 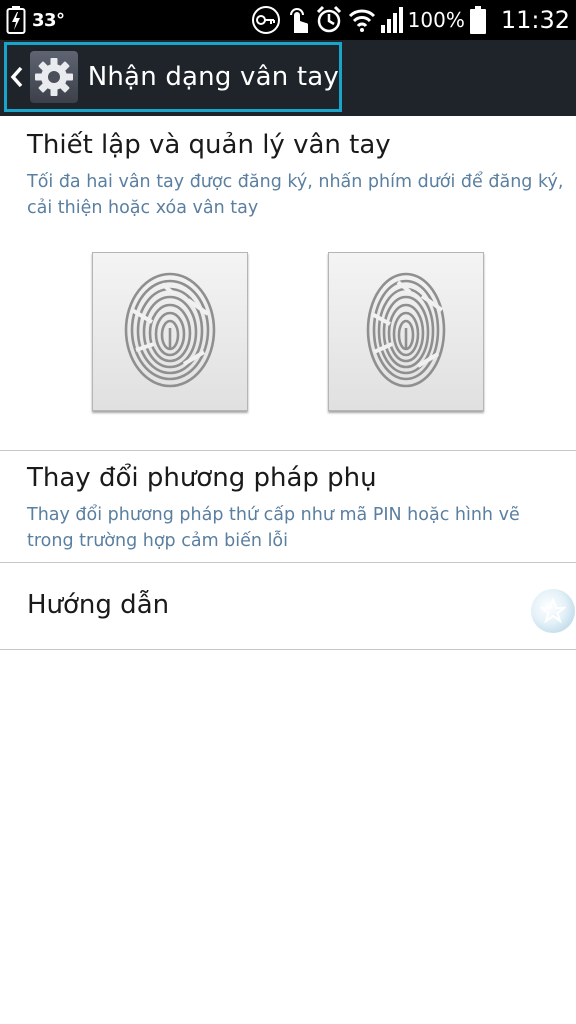 I want to click on page-title: Nhận dạng vân tay, so click(x=213, y=77).